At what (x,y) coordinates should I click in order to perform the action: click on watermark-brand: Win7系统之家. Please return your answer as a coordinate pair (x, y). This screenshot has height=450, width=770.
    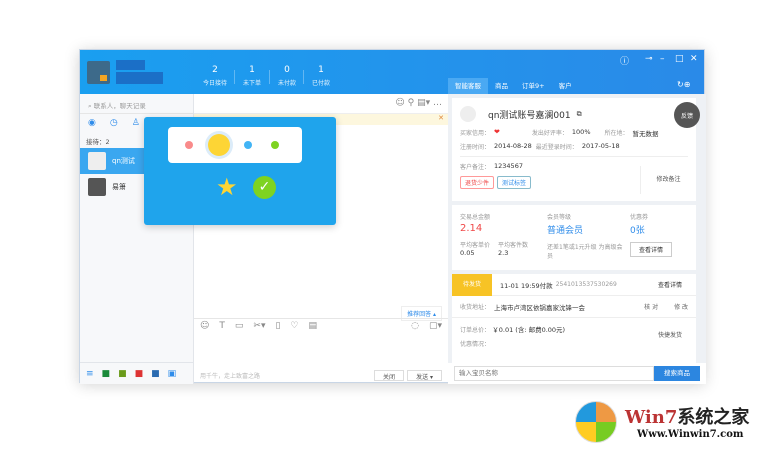
    Looking at the image, I should click on (687, 417).